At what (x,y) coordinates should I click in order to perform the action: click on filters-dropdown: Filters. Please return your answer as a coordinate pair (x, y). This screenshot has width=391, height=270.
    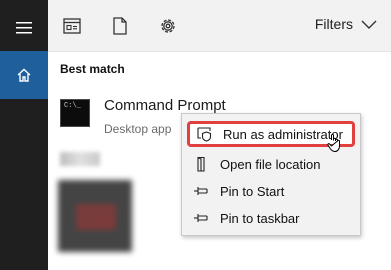
    Looking at the image, I should click on (346, 24).